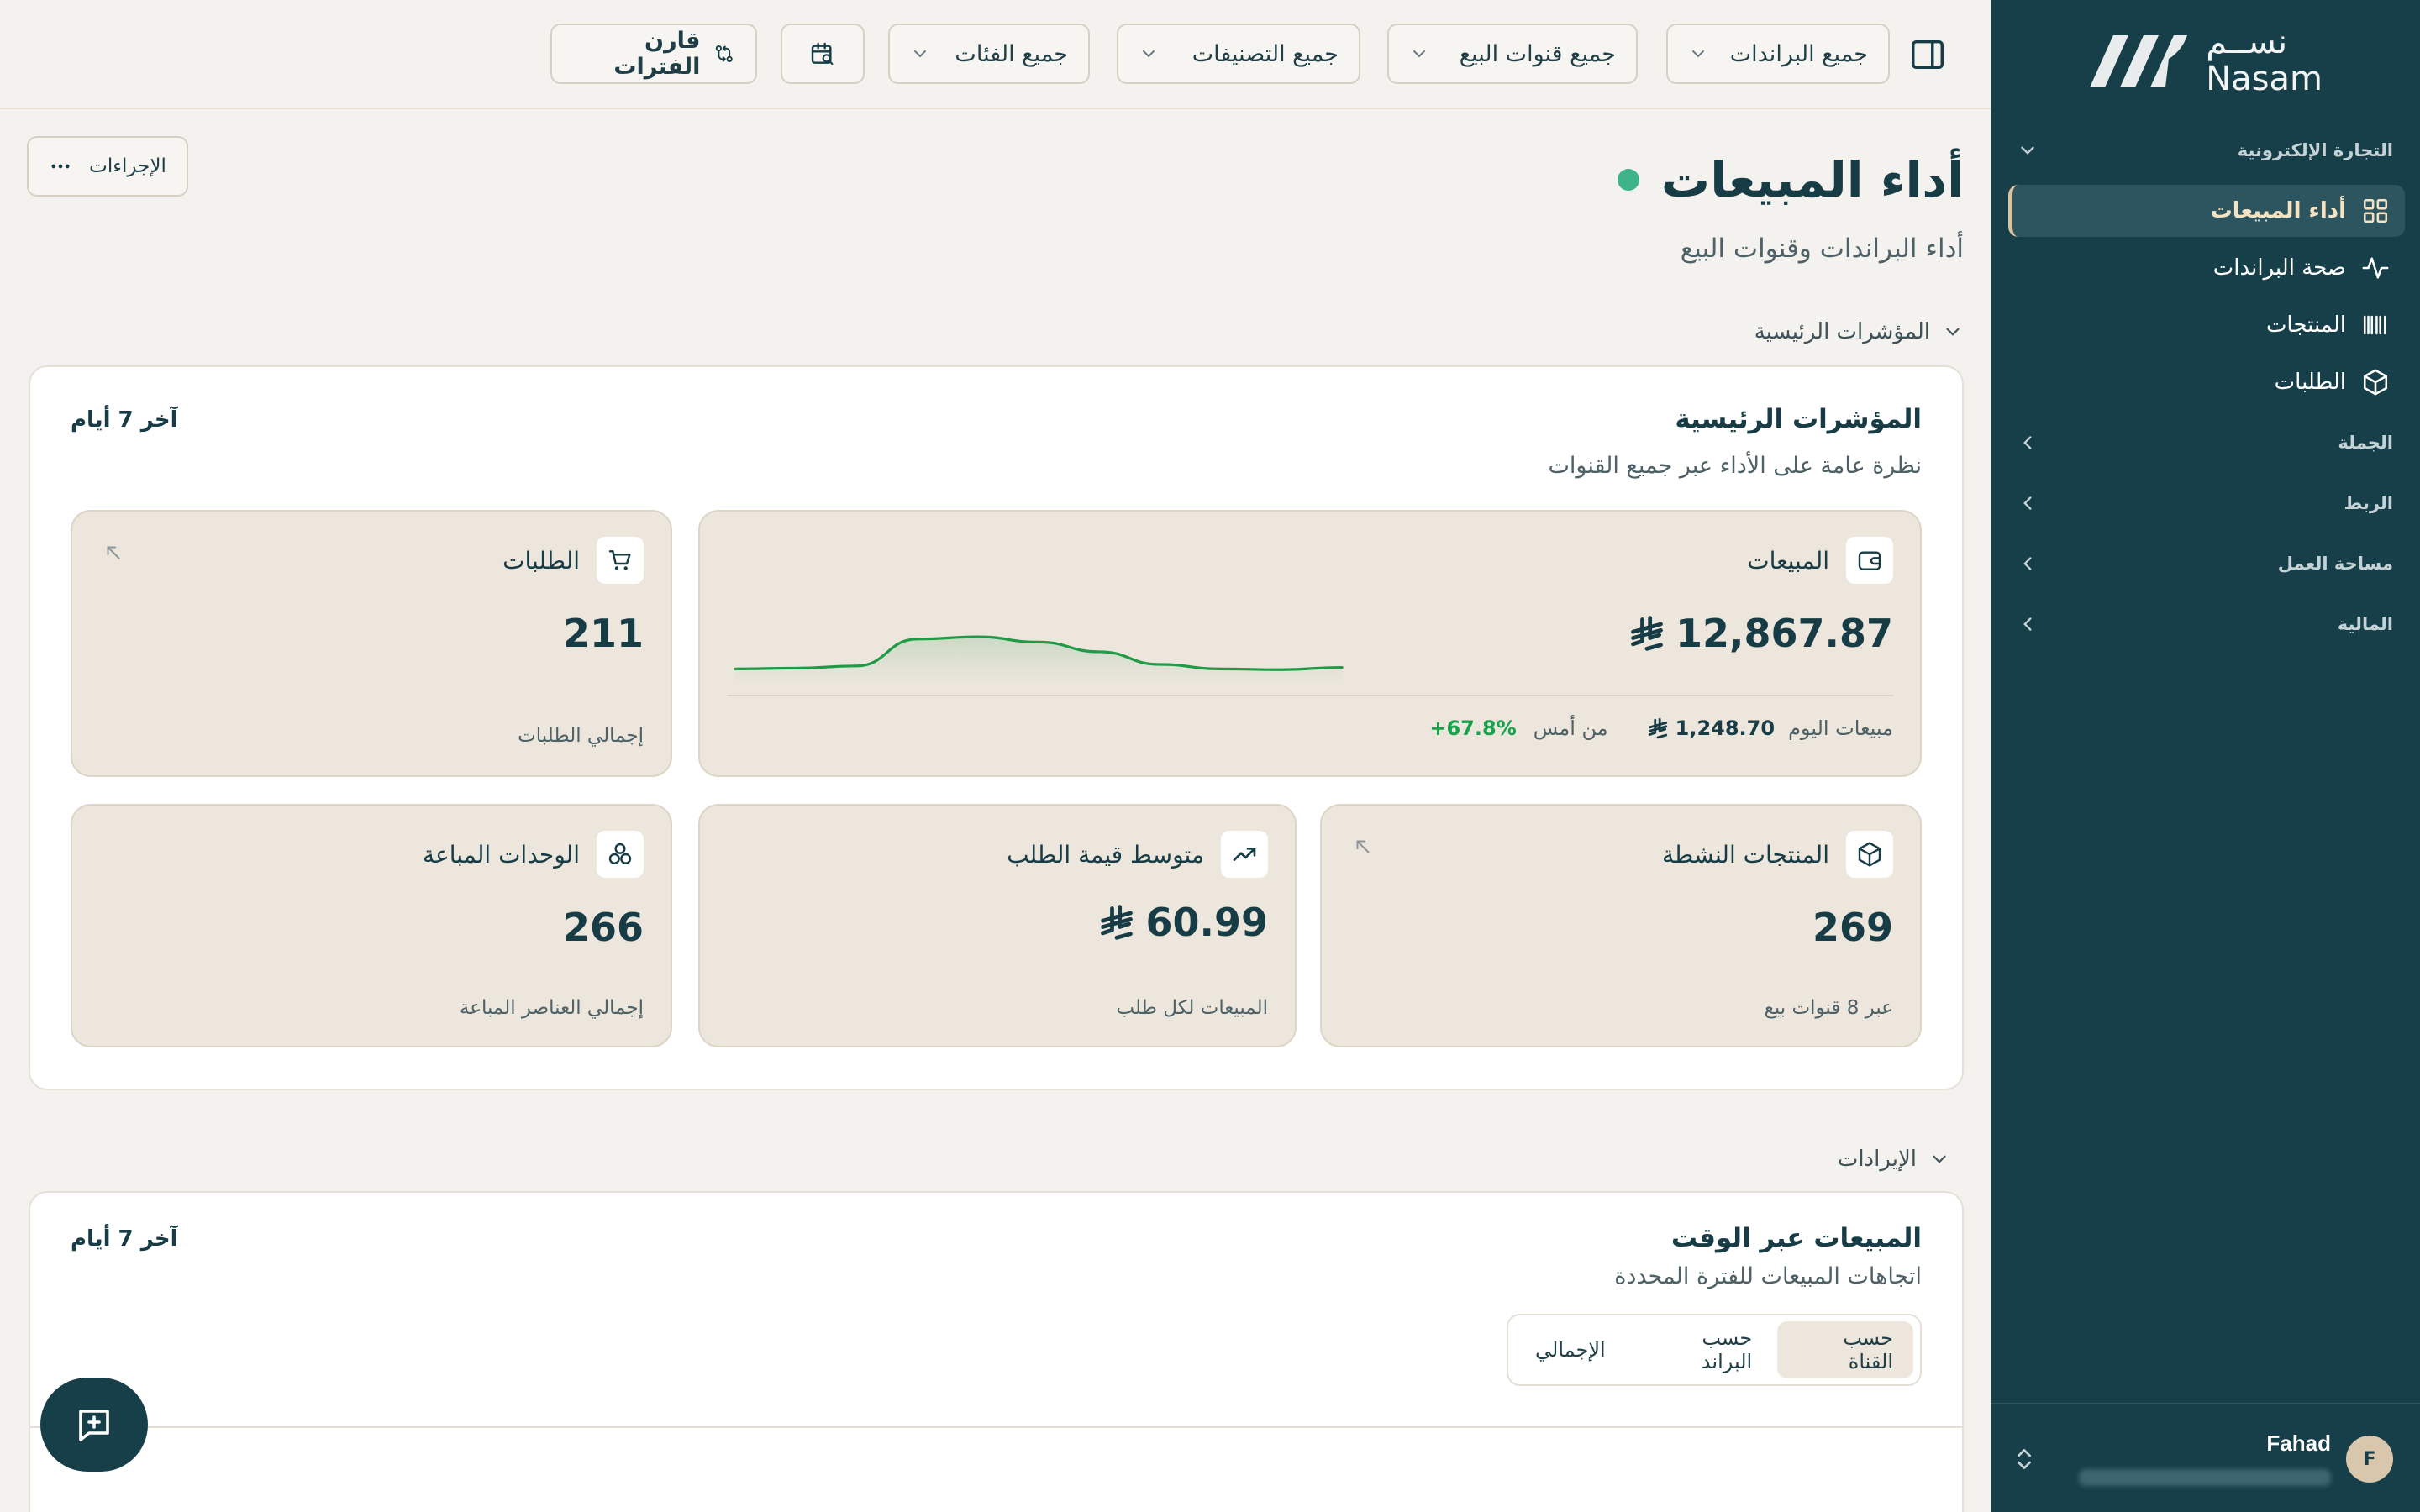 This screenshot has width=2420, height=1512. I want to click on sidebar-group-label: مساحة العمل, so click(2335, 564).